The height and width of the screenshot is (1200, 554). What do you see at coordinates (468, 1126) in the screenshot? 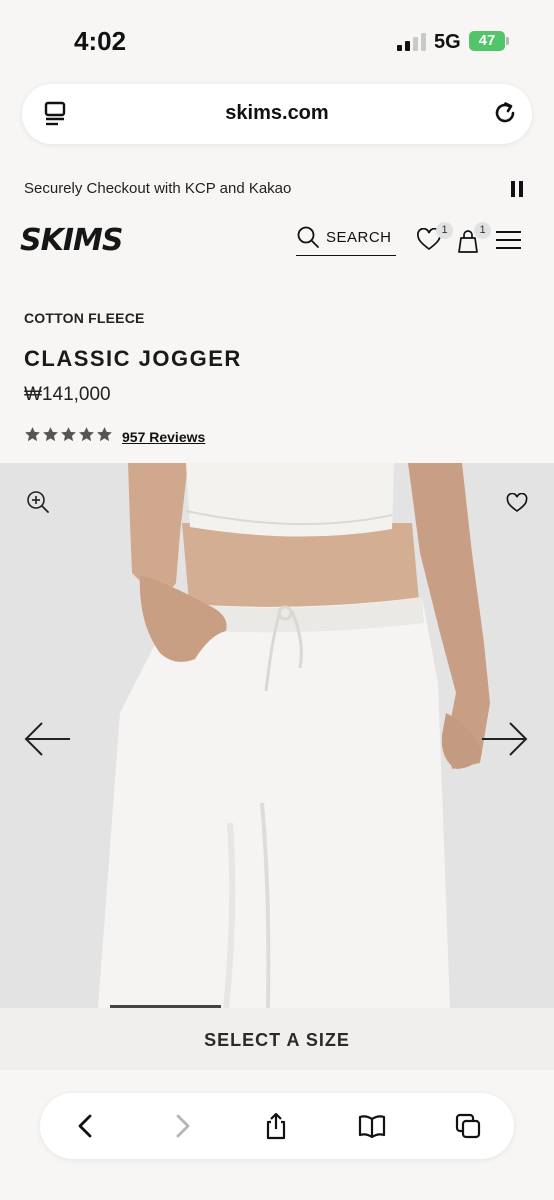
I see `tabs-overview-icon` at bounding box center [468, 1126].